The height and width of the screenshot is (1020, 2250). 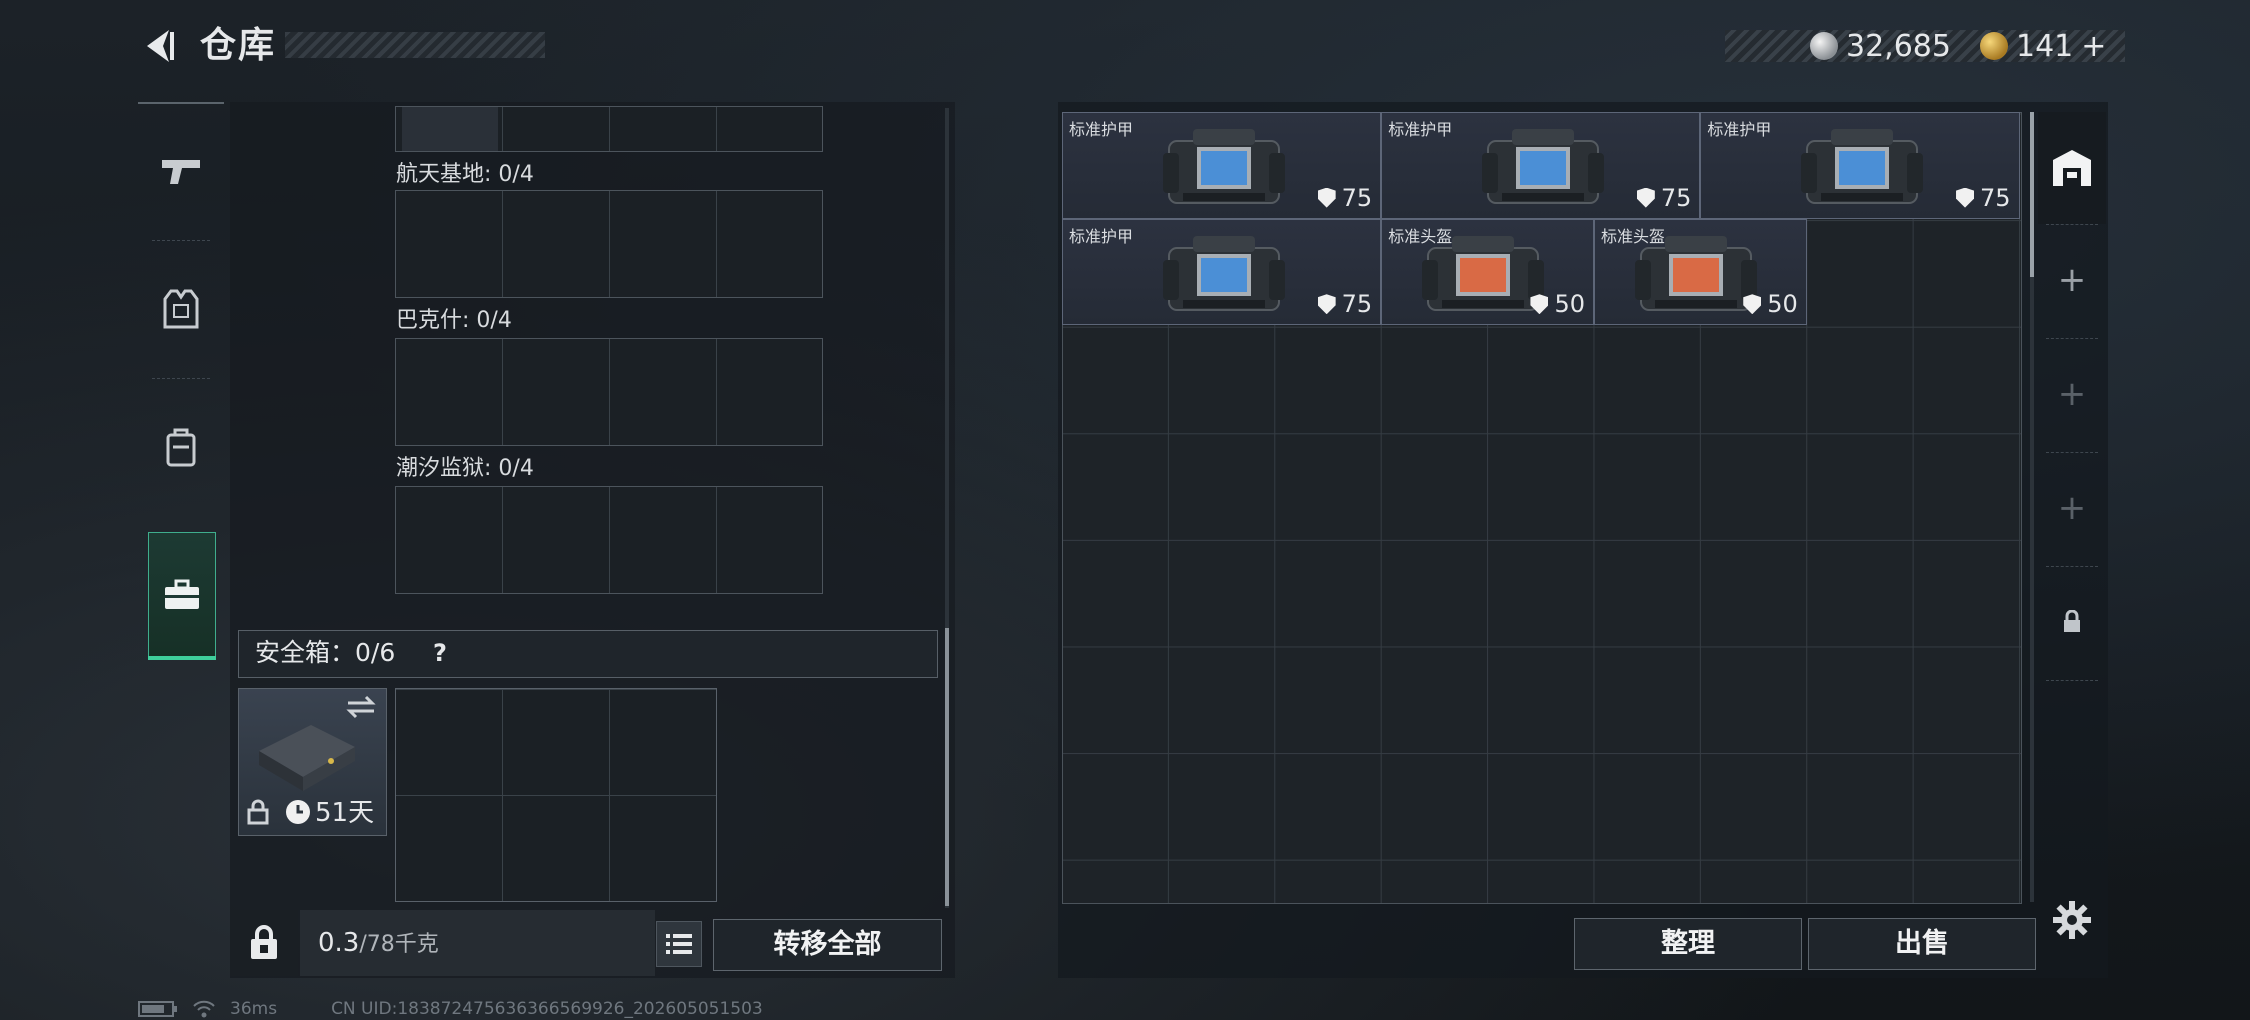 I want to click on grid-tidal-prison, so click(x=609, y=540).